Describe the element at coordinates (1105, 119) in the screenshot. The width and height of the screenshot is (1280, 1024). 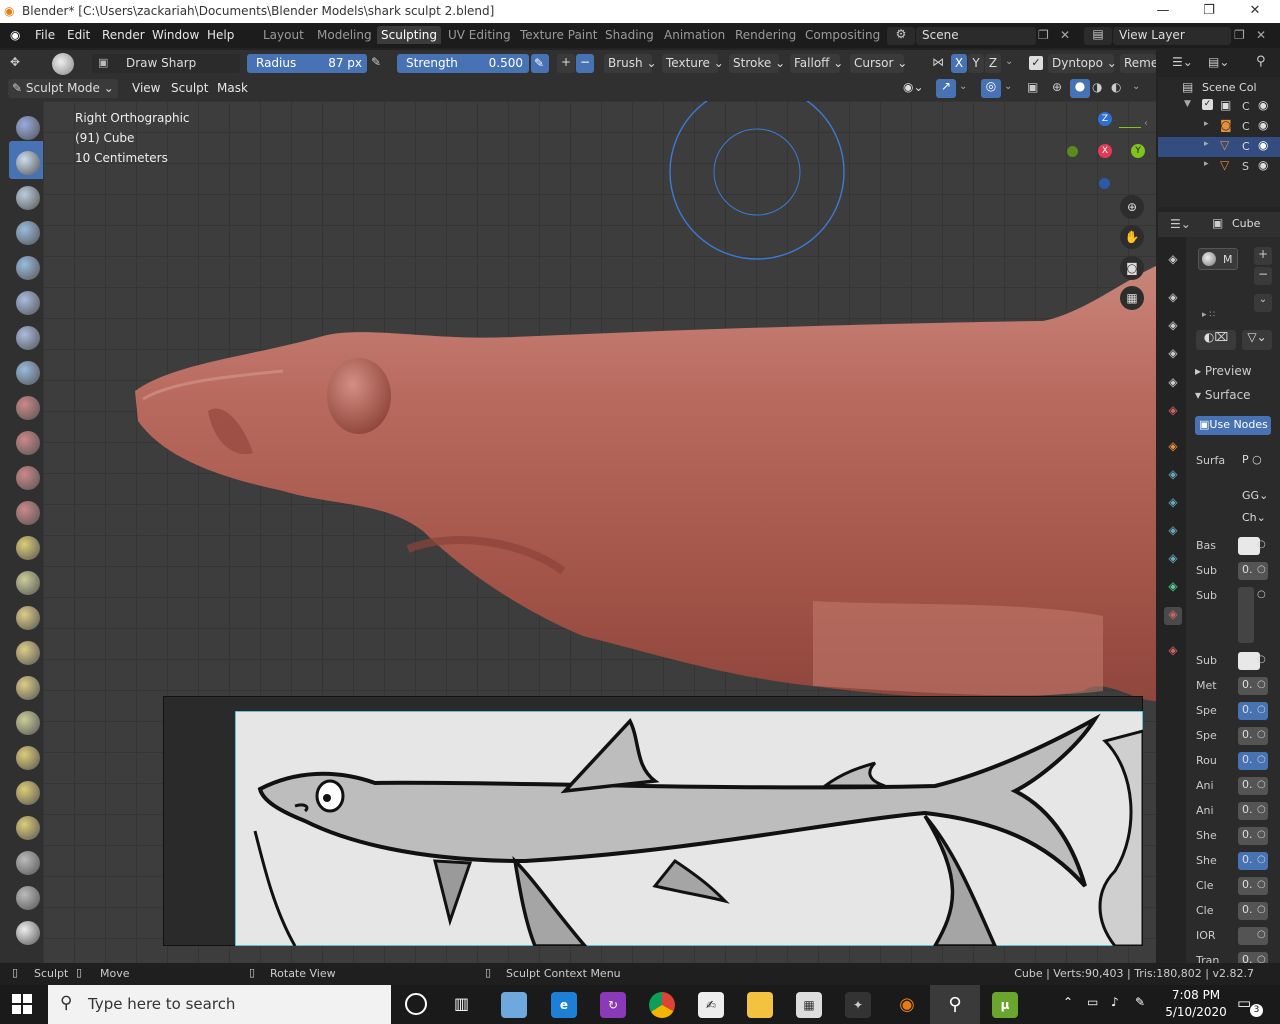
I see `gizmo-z-axis: Z` at that location.